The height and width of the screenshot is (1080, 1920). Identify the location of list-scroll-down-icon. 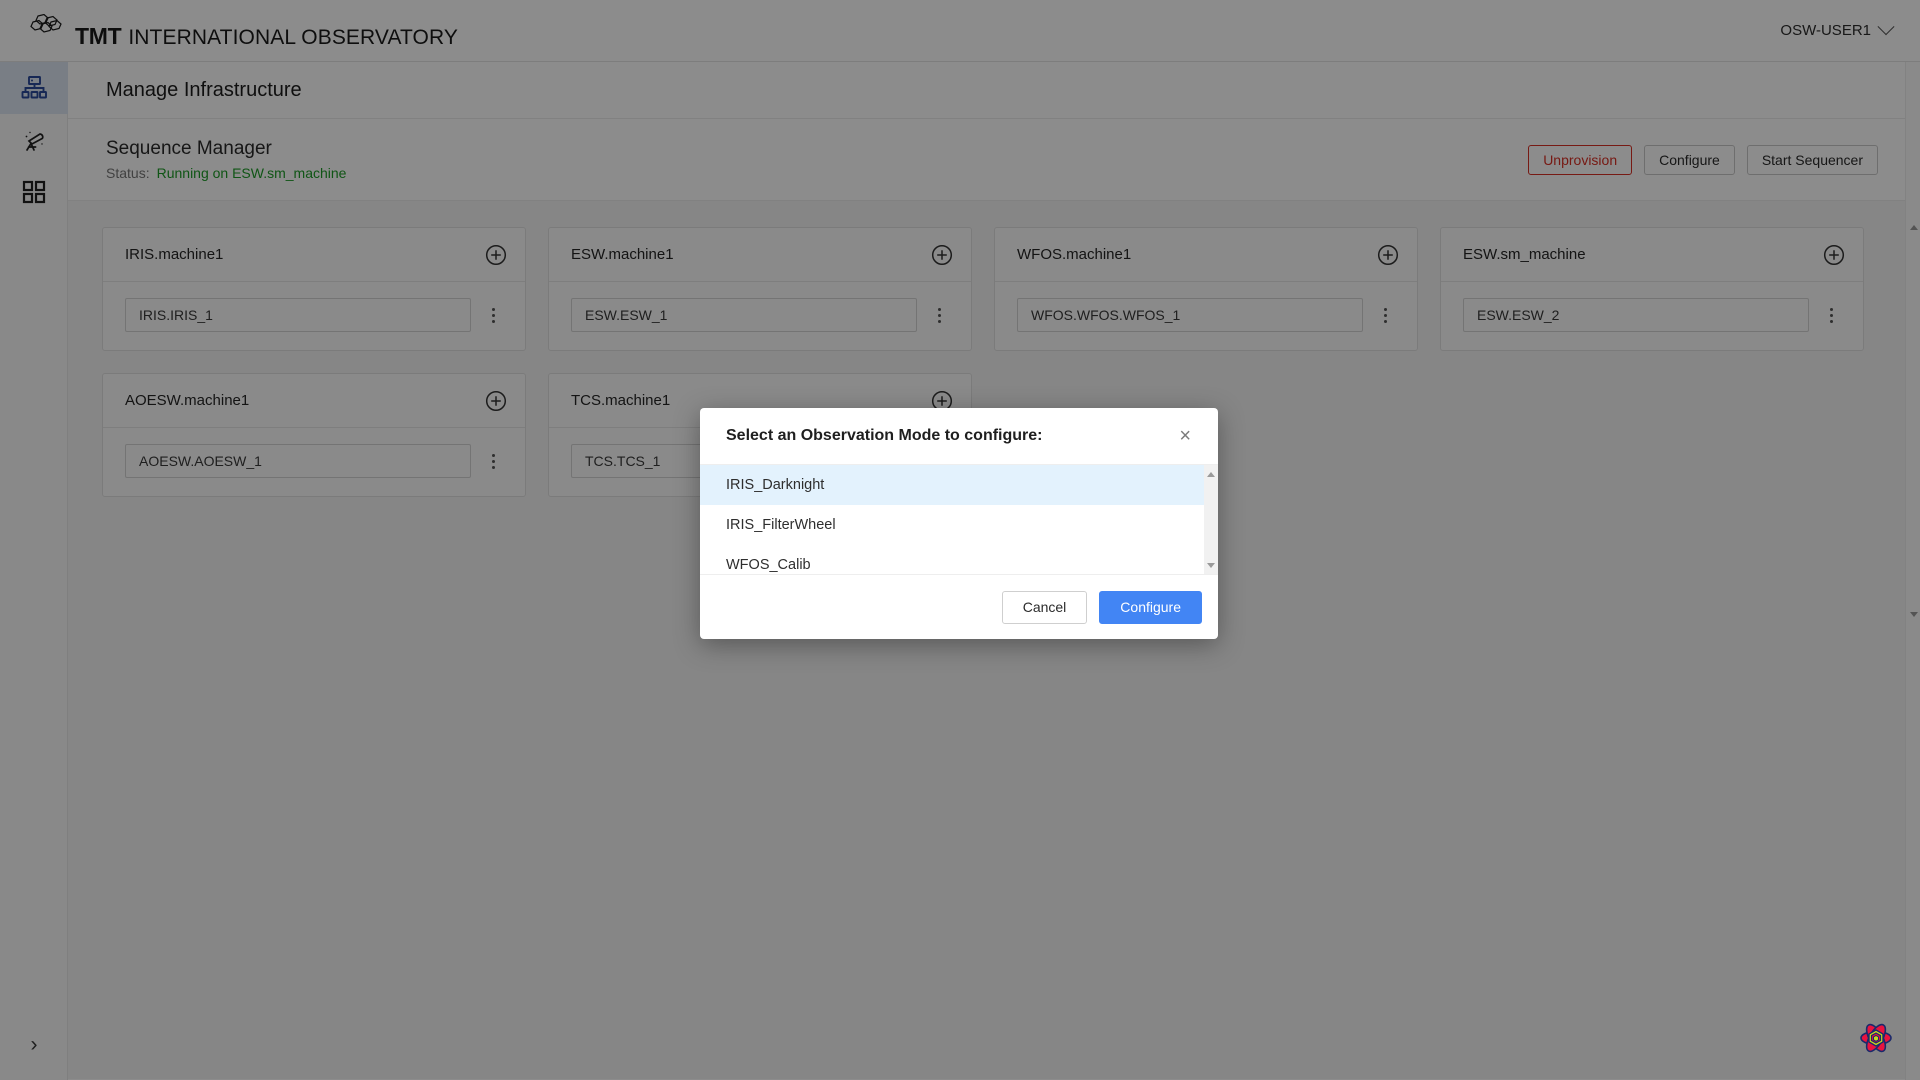
(1211, 565).